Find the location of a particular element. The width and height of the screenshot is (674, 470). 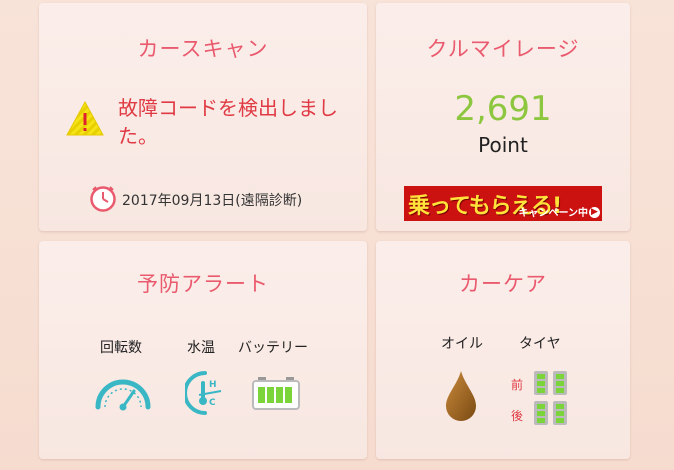

oil-drop-icon is located at coordinates (461, 398).